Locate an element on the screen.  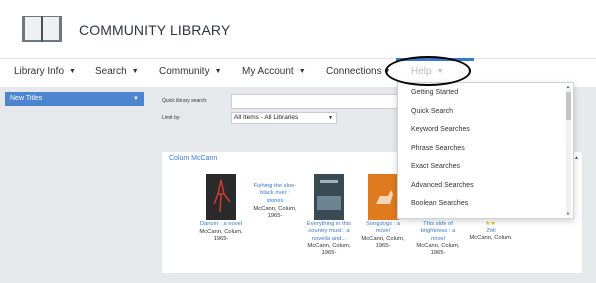
menu-item-boolean-searches: Boolean Searches is located at coordinates (439, 203).